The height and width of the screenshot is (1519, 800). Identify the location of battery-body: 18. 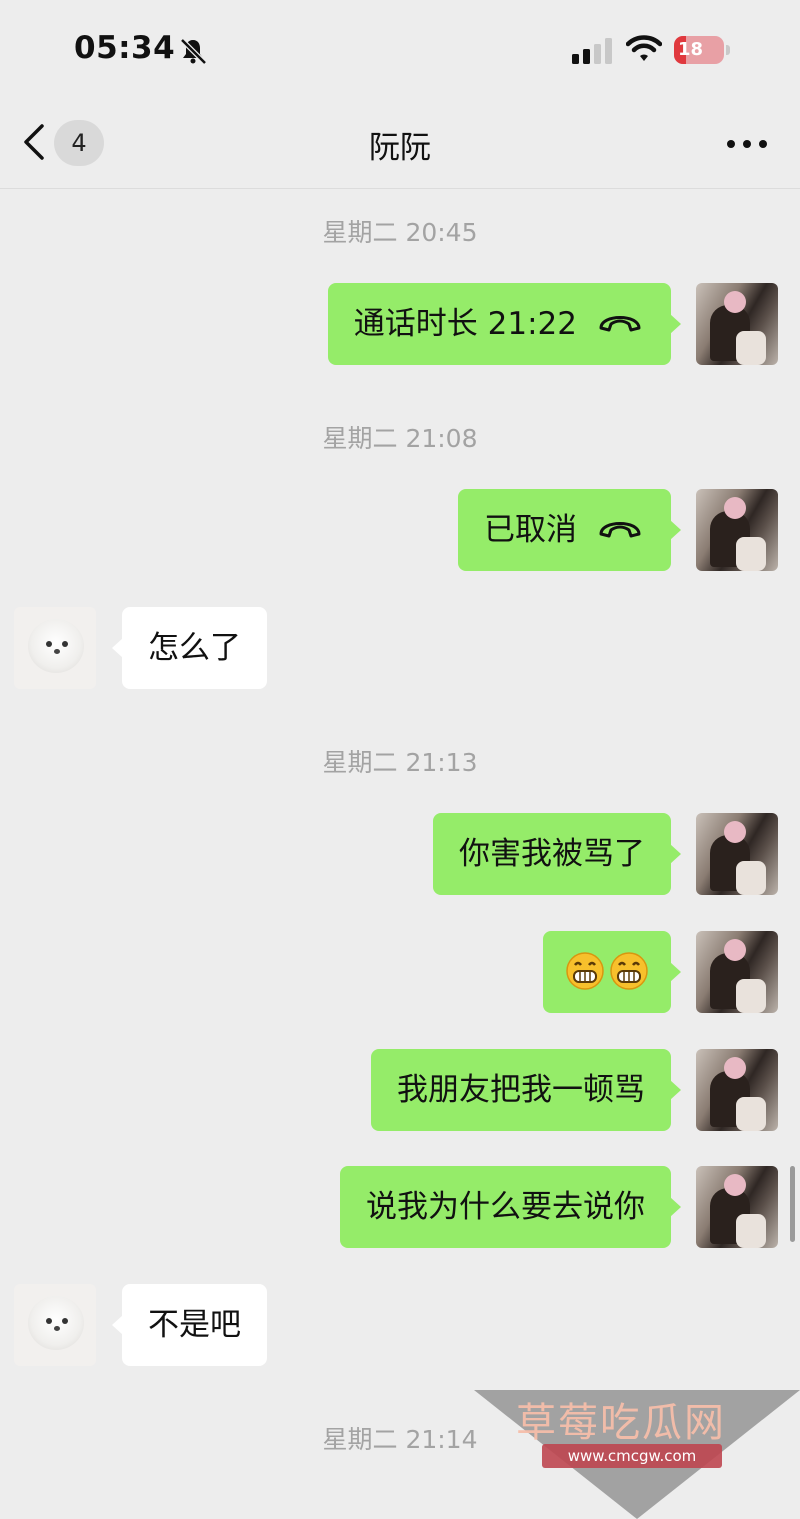
(699, 50).